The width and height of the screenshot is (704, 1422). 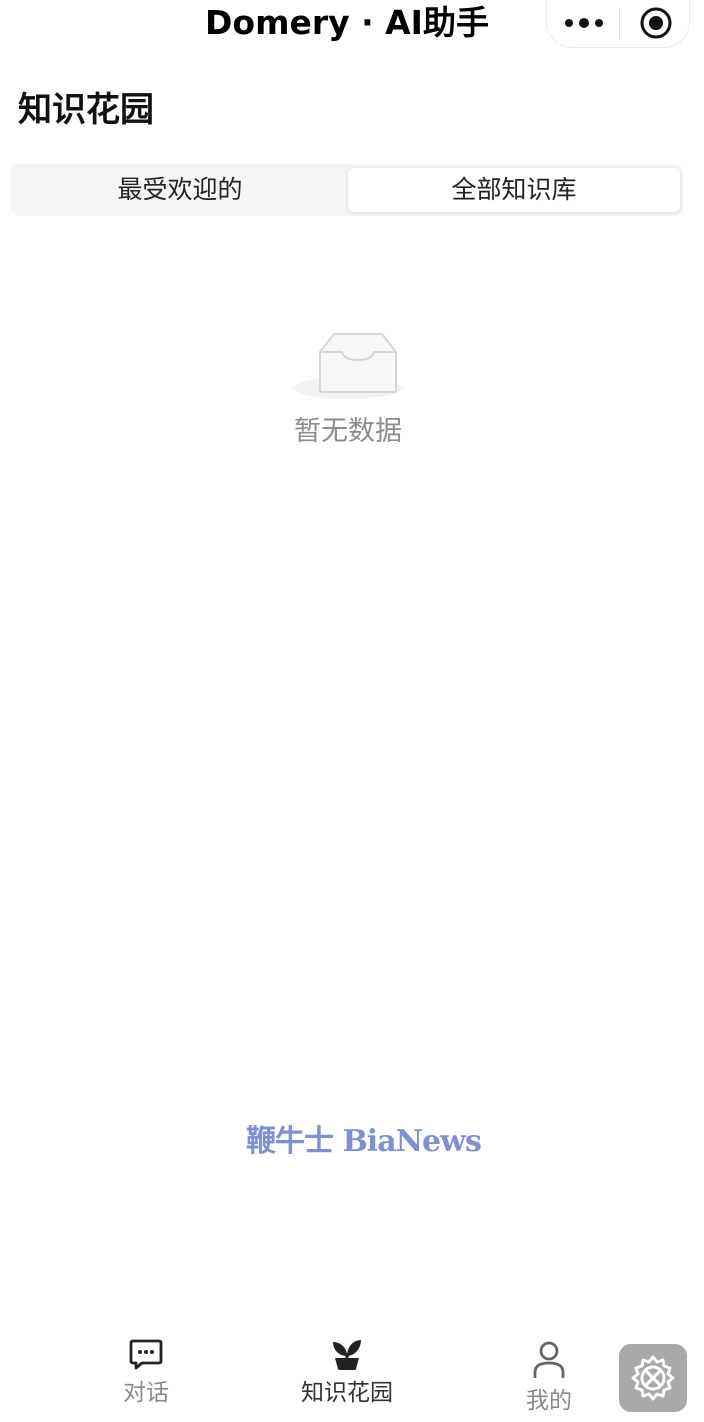 What do you see at coordinates (86, 110) in the screenshot?
I see `page-title: 知识花园` at bounding box center [86, 110].